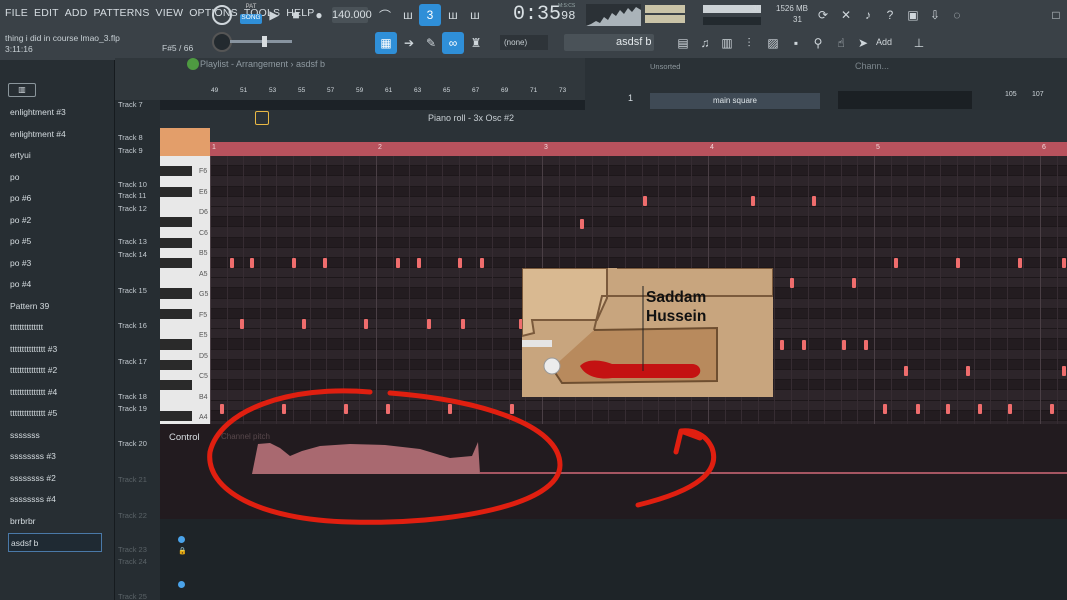 The height and width of the screenshot is (600, 1067). I want to click on red-annotation-overlay, so click(462, 456).